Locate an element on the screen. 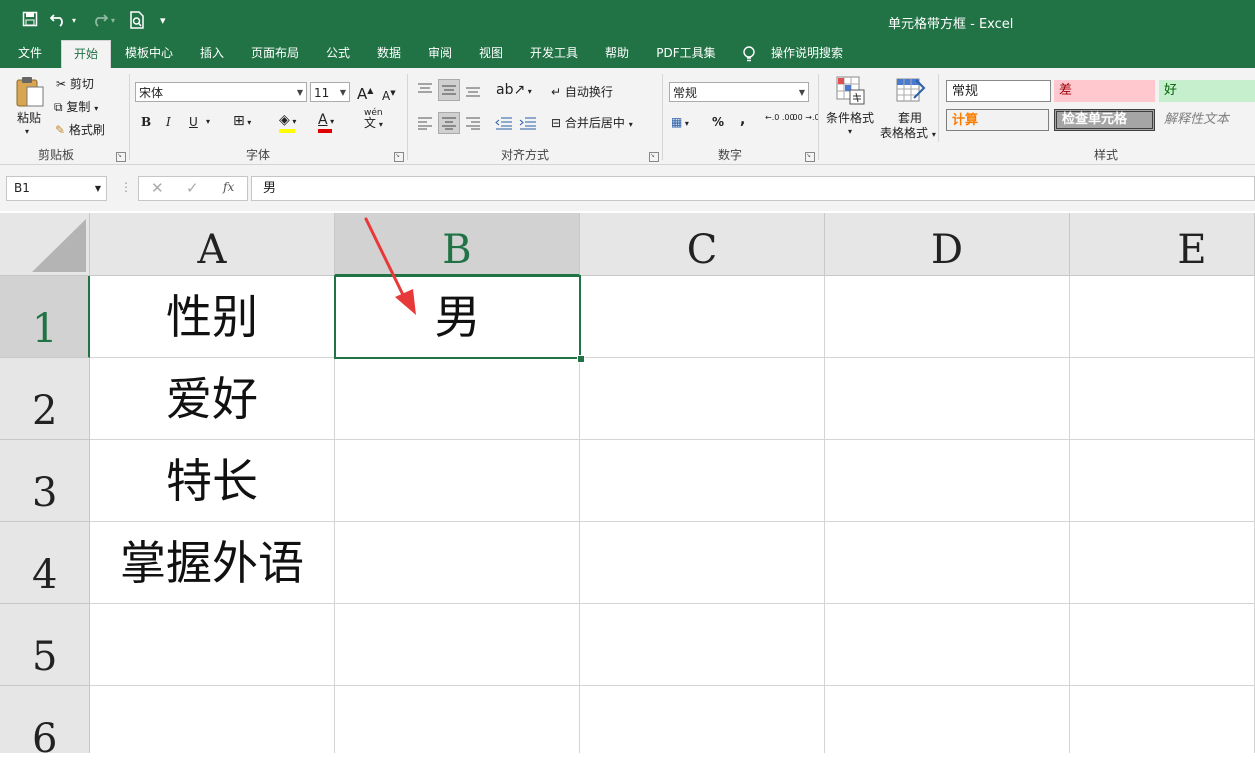  cell-a2: 爱好 is located at coordinates (212, 399).